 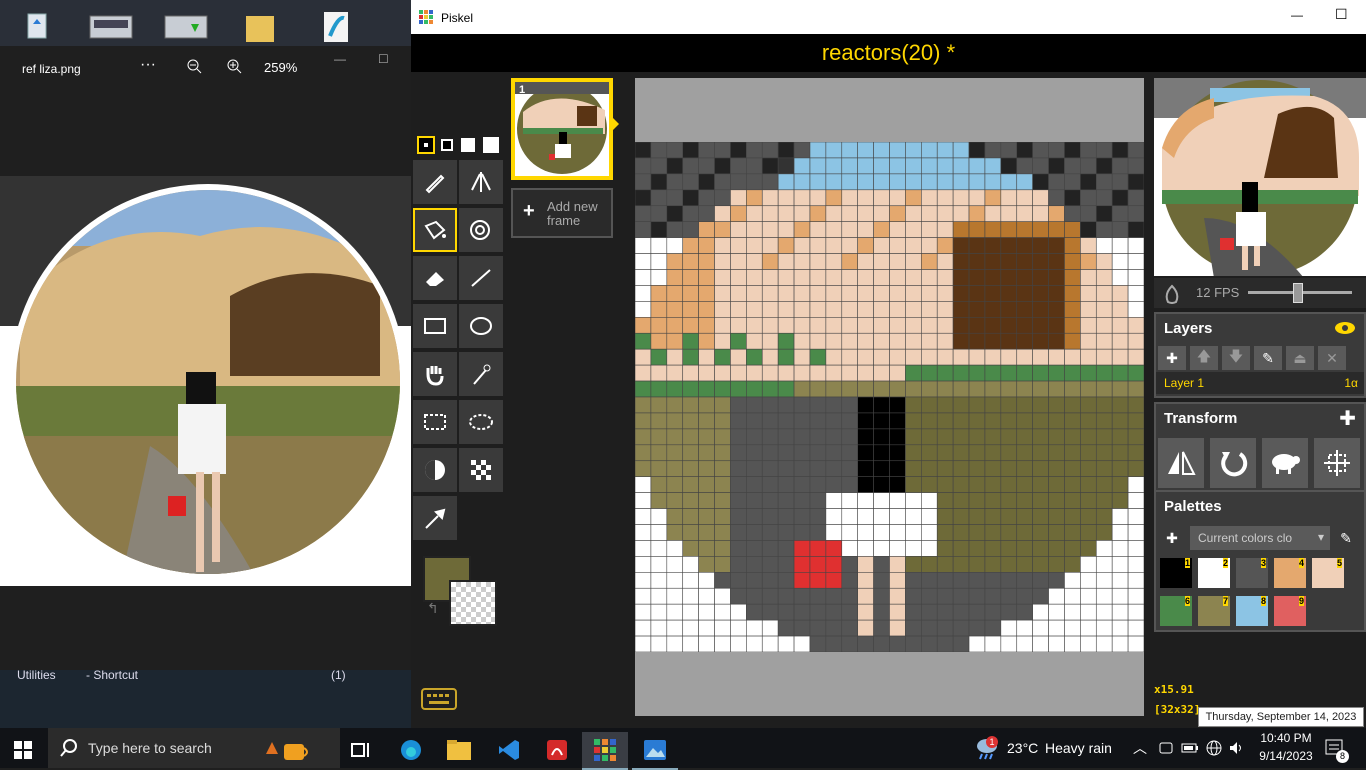 I want to click on task-view-icon, so click(x=361, y=750).